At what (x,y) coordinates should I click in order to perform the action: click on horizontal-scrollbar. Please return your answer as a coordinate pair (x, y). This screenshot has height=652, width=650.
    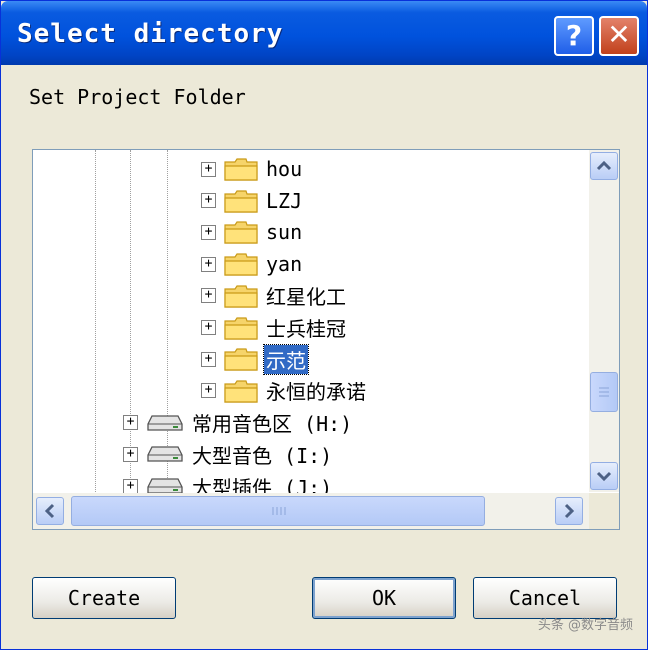
    Looking at the image, I should click on (311, 511).